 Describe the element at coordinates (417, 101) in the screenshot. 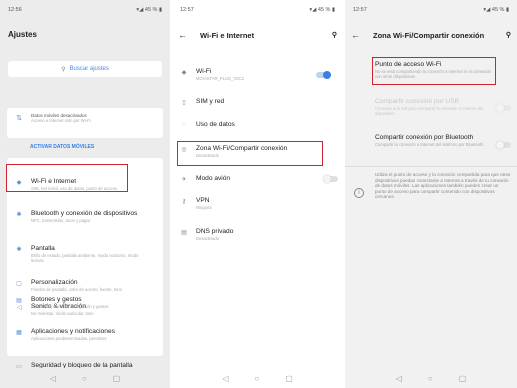

I see `item-title: Compartir conexión por USB` at that location.